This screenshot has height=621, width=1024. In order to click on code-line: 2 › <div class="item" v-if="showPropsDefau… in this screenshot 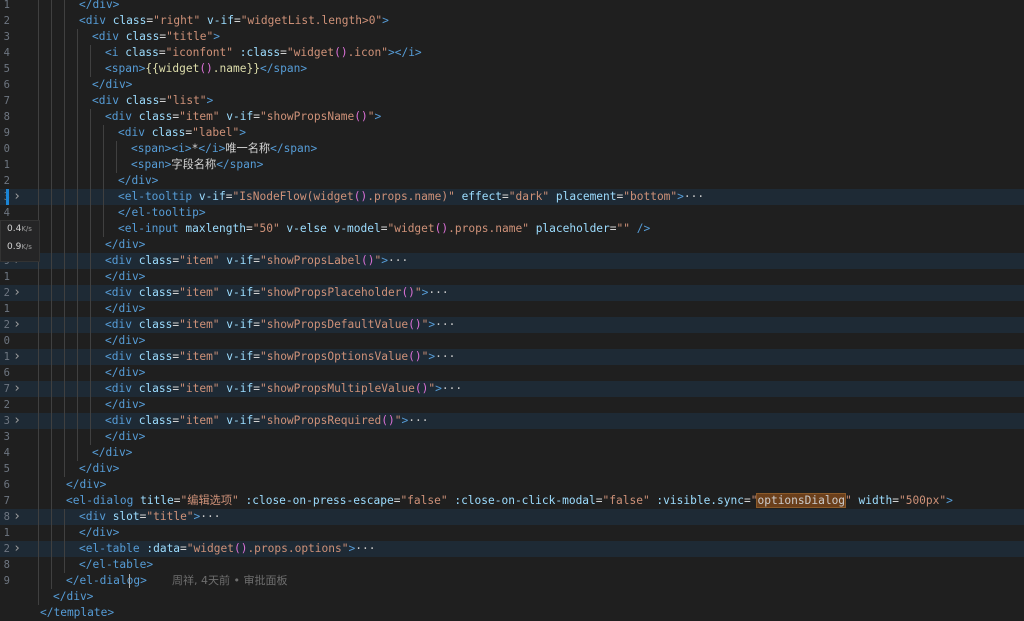, I will do `click(512, 325)`.